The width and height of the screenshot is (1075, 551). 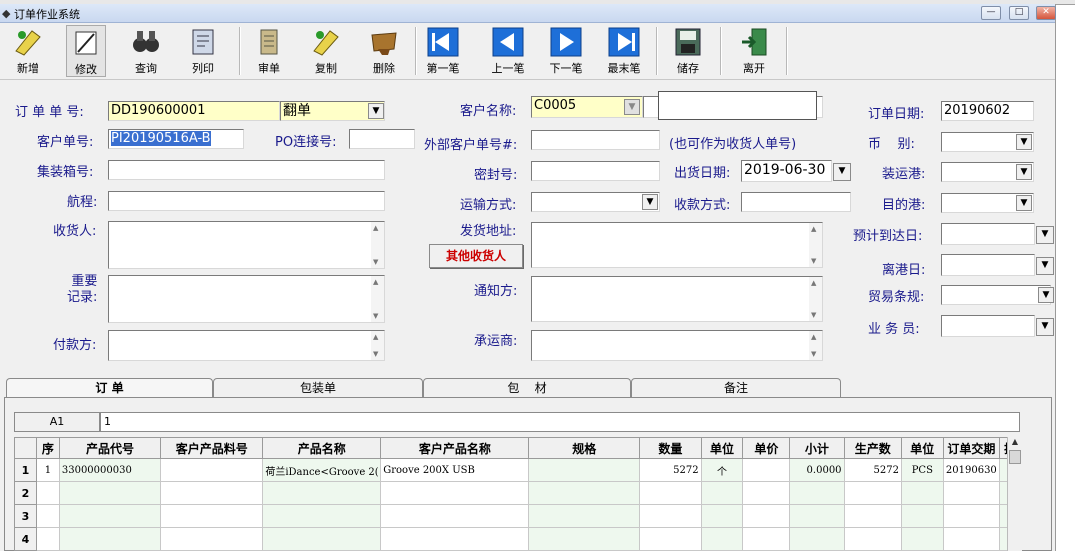 What do you see at coordinates (246, 345) in the screenshot?
I see `payer-textarea: ▲ ▼` at bounding box center [246, 345].